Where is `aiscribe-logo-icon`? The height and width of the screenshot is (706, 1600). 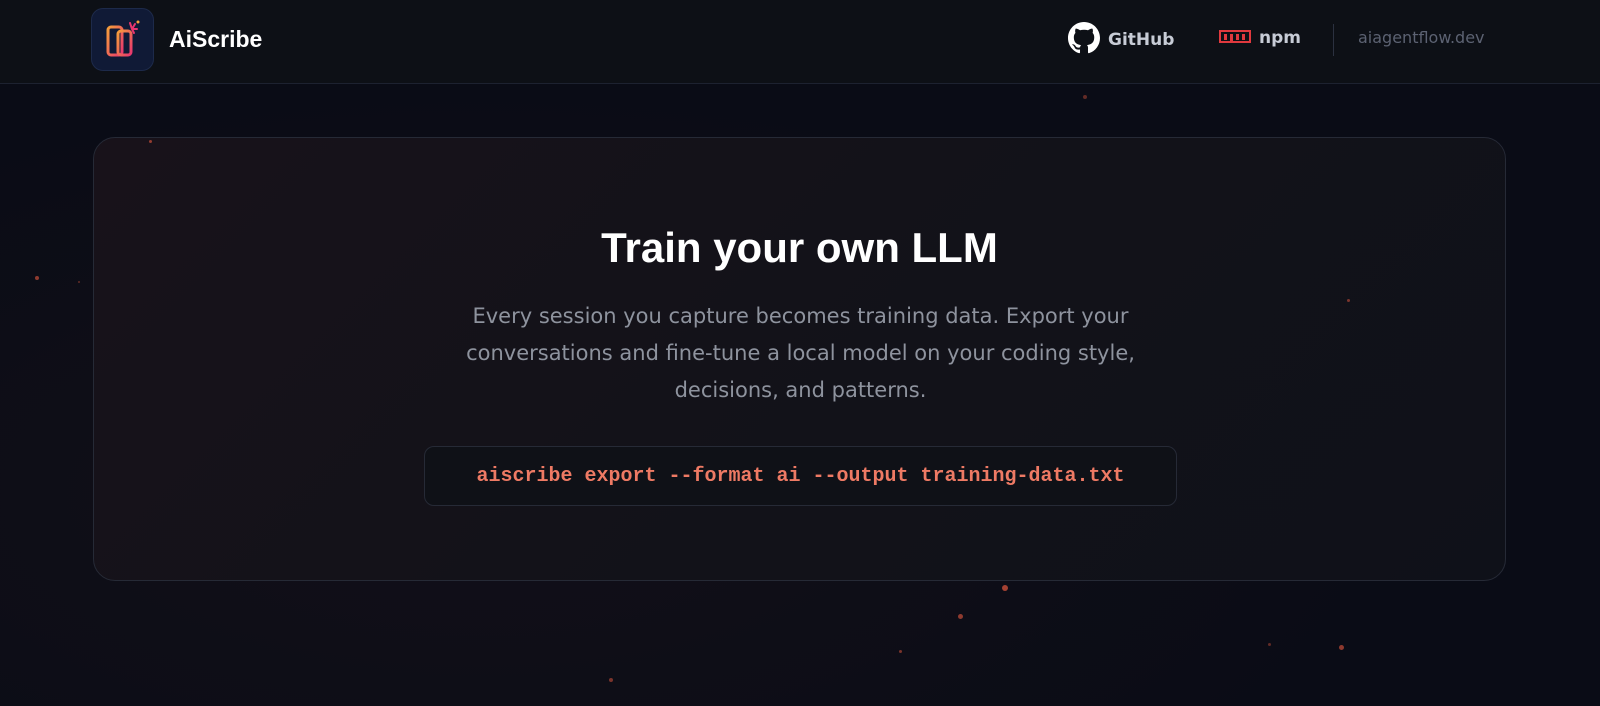
aiscribe-logo-icon is located at coordinates (122, 39).